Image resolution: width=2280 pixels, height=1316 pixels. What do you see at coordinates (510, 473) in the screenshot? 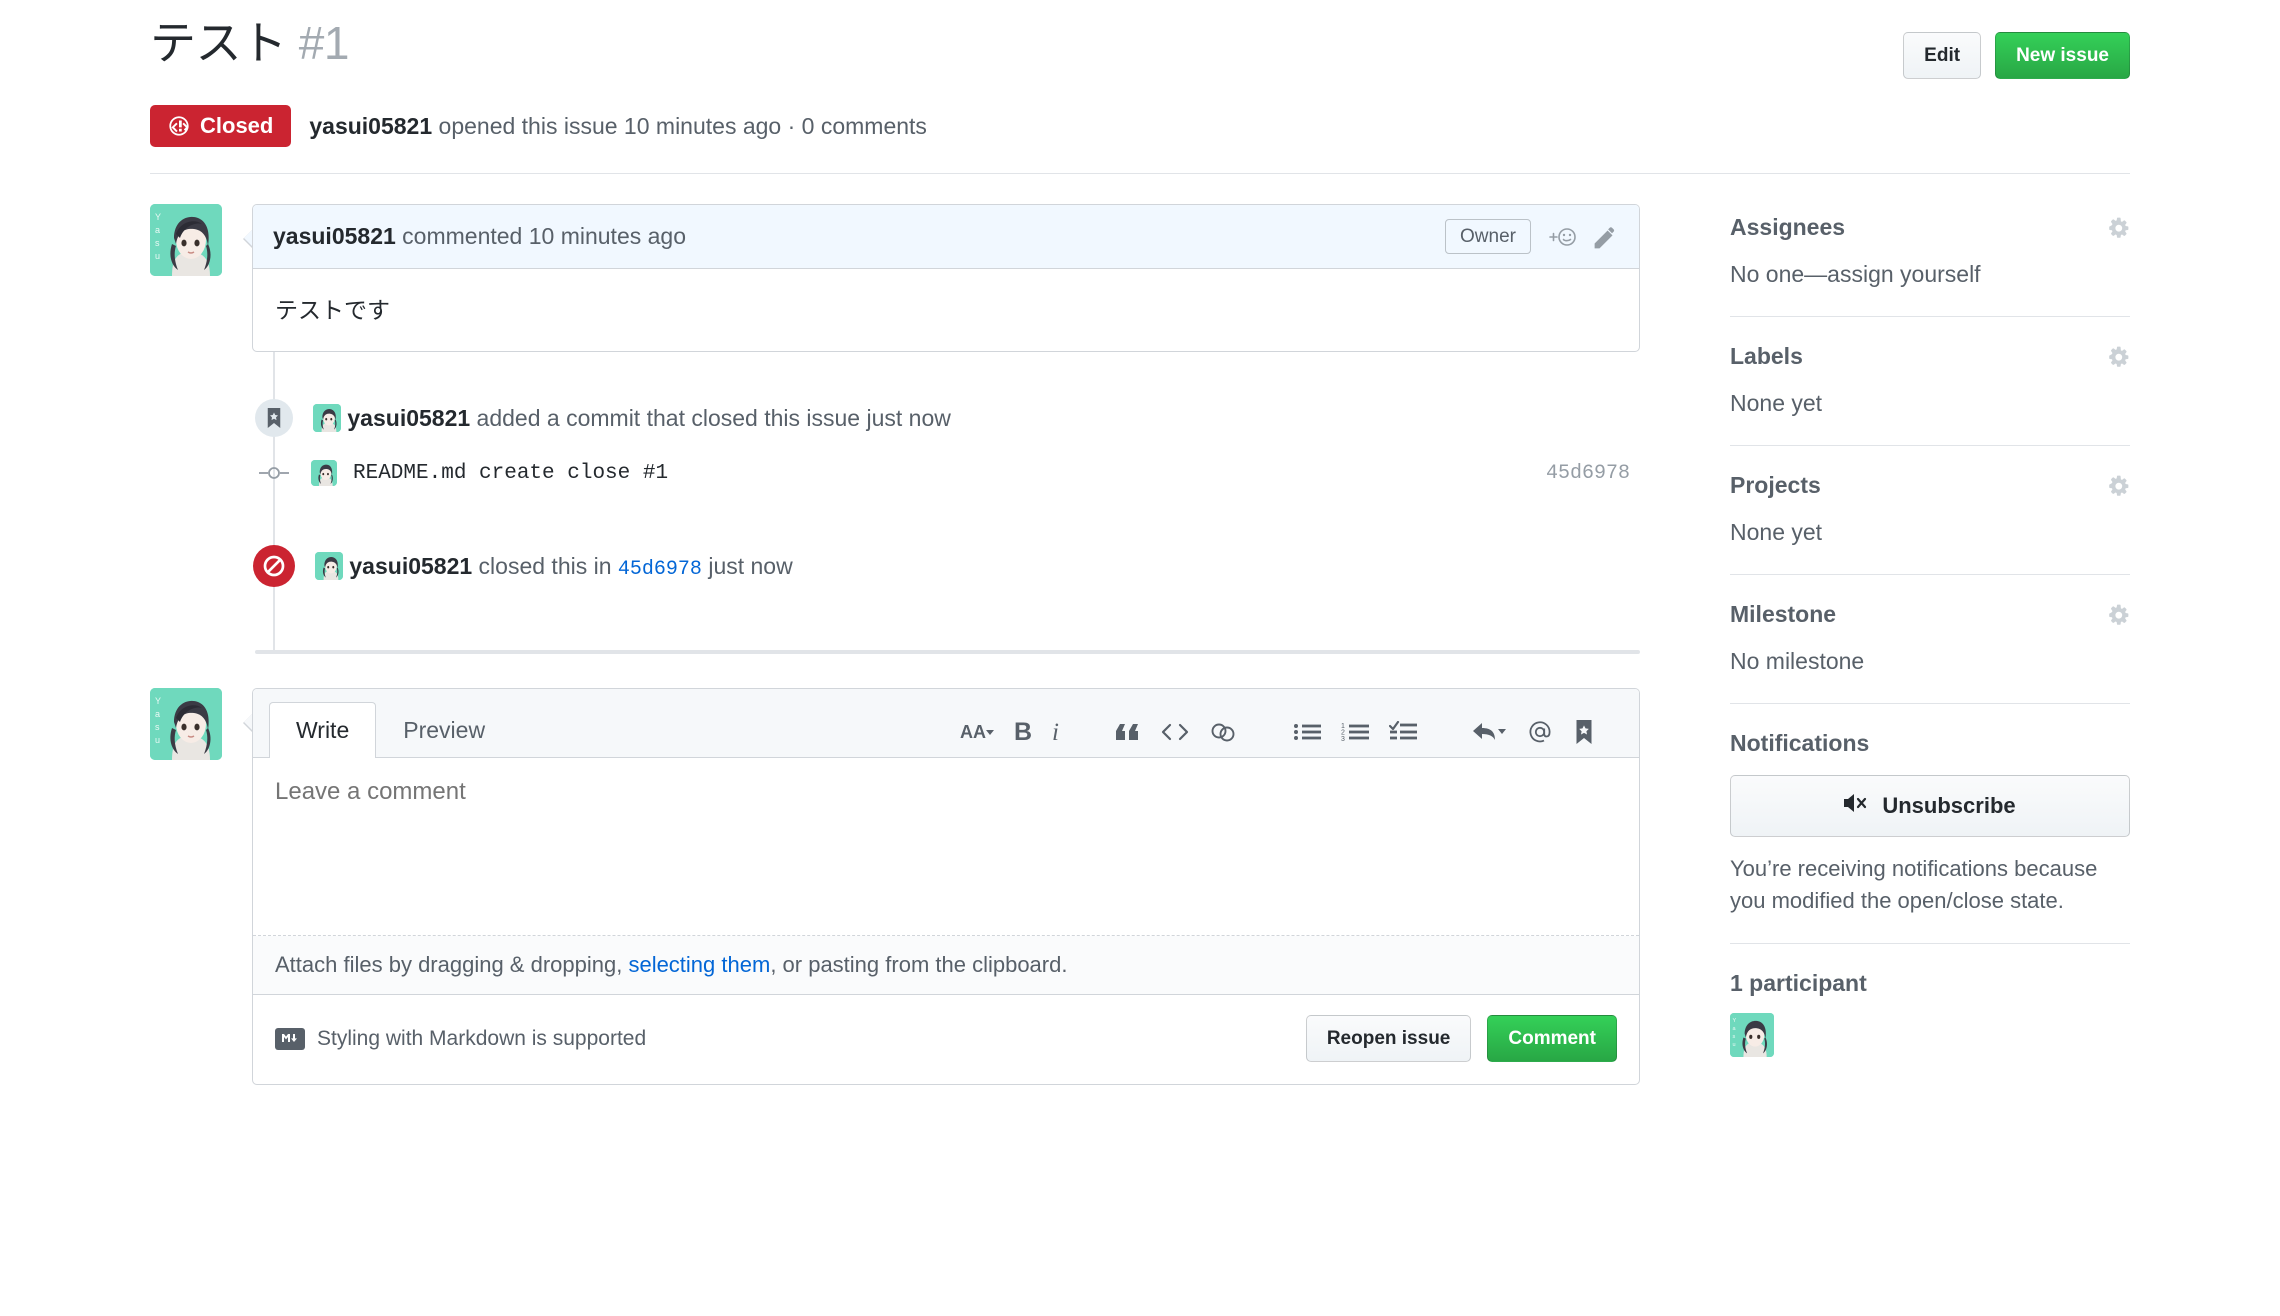
I see `commit-message: README.md create close #1` at bounding box center [510, 473].